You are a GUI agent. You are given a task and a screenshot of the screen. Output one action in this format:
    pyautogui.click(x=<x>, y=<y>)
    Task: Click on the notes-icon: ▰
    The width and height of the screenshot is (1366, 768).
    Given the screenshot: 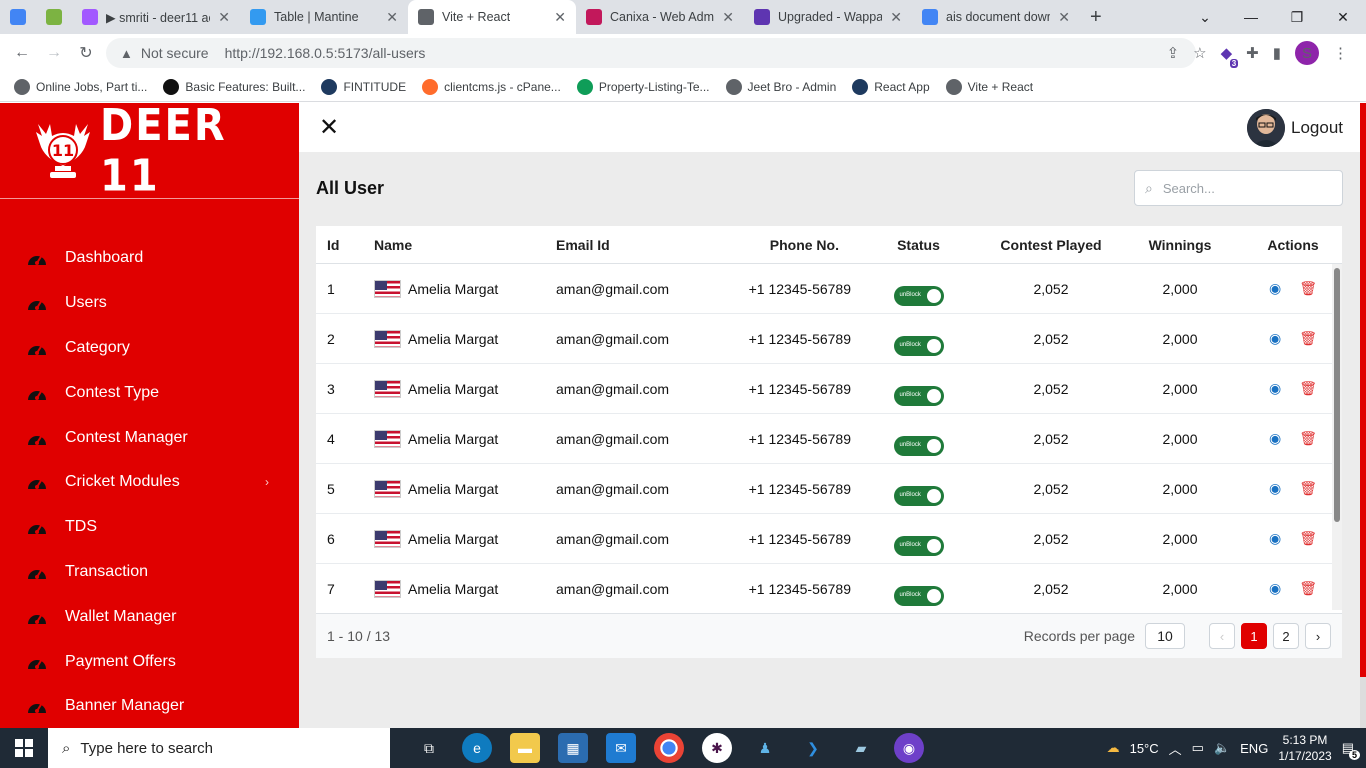 What is the action you would take?
    pyautogui.click(x=861, y=748)
    